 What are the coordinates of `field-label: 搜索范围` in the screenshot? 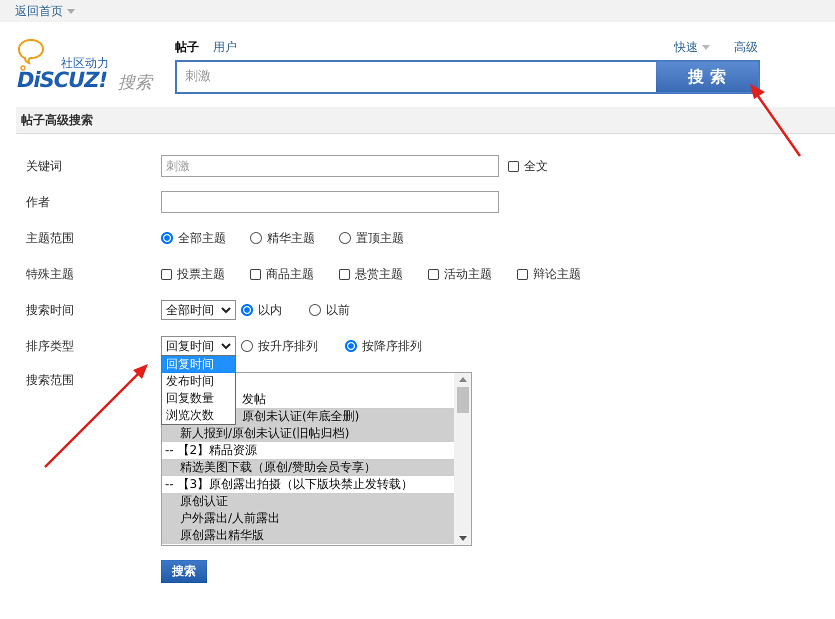 It's located at (50, 380).